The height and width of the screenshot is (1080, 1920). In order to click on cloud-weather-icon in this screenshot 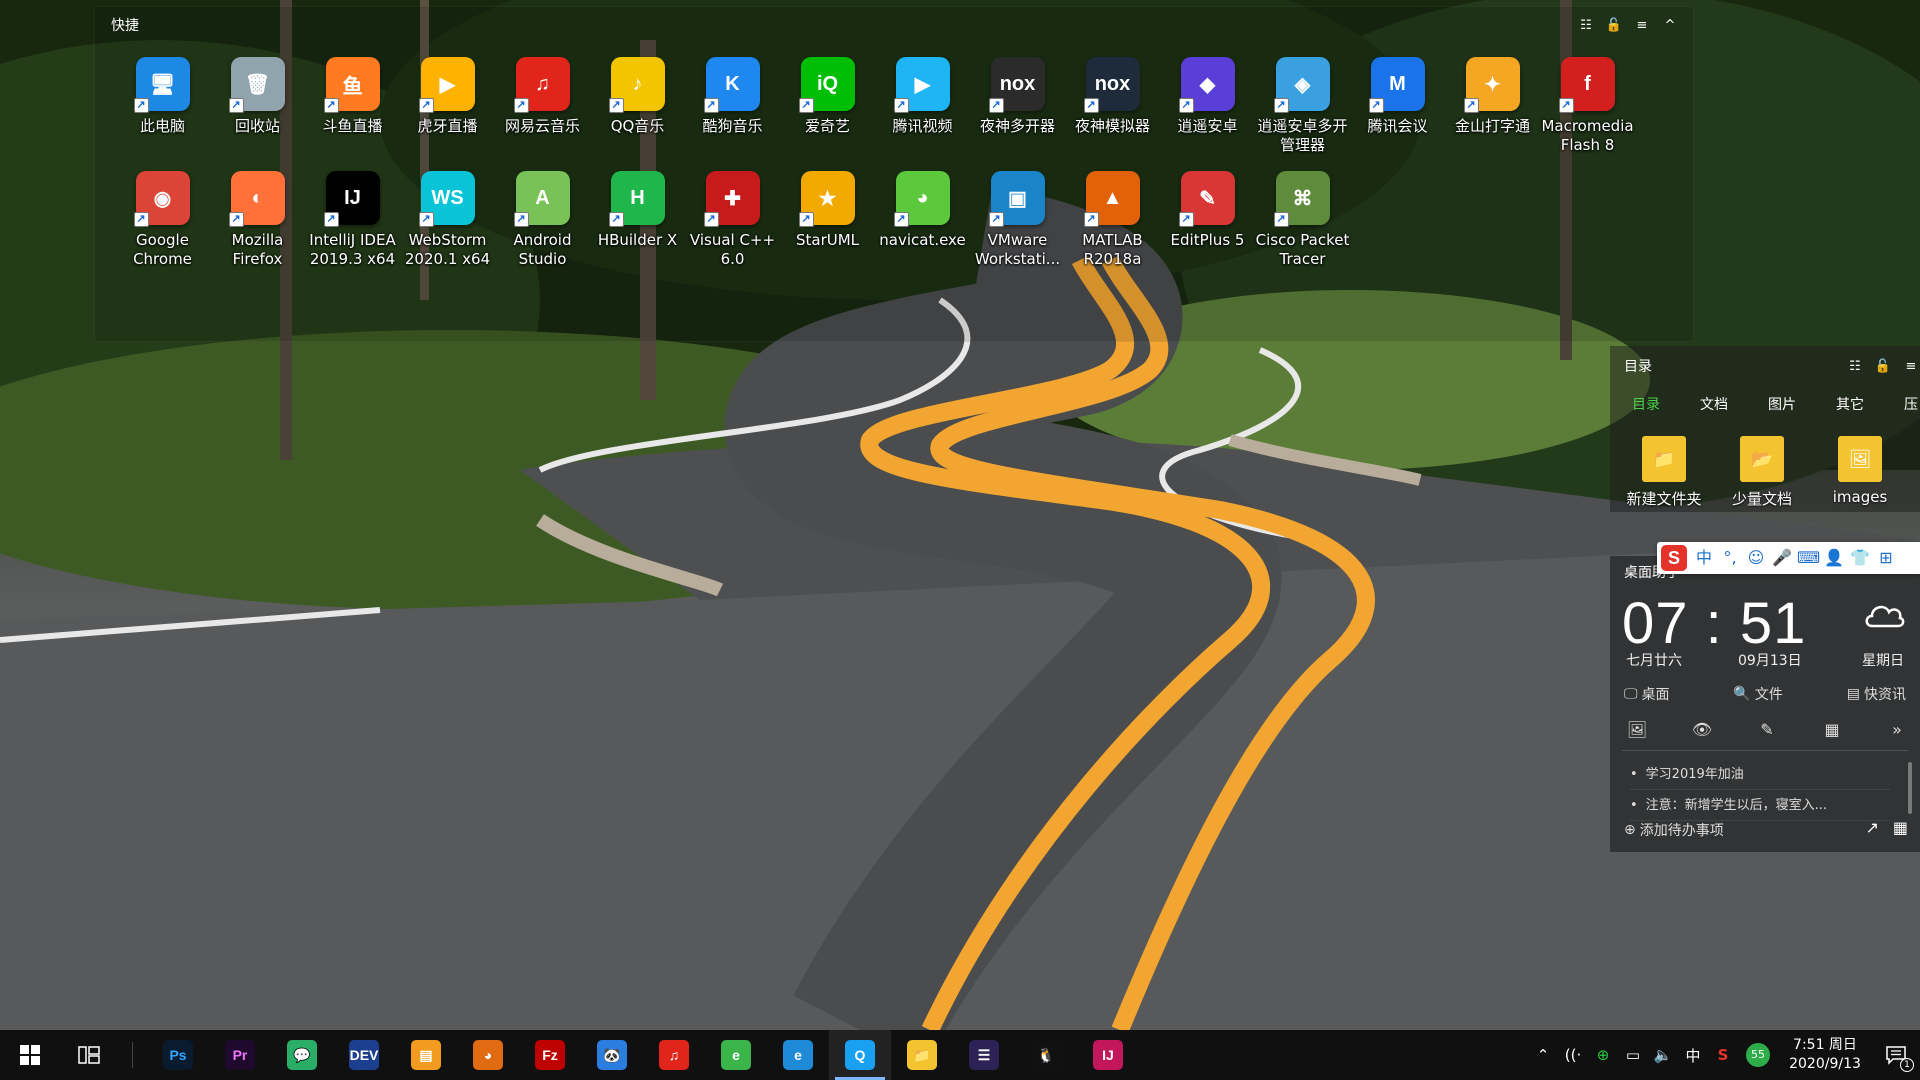, I will do `click(1884, 614)`.